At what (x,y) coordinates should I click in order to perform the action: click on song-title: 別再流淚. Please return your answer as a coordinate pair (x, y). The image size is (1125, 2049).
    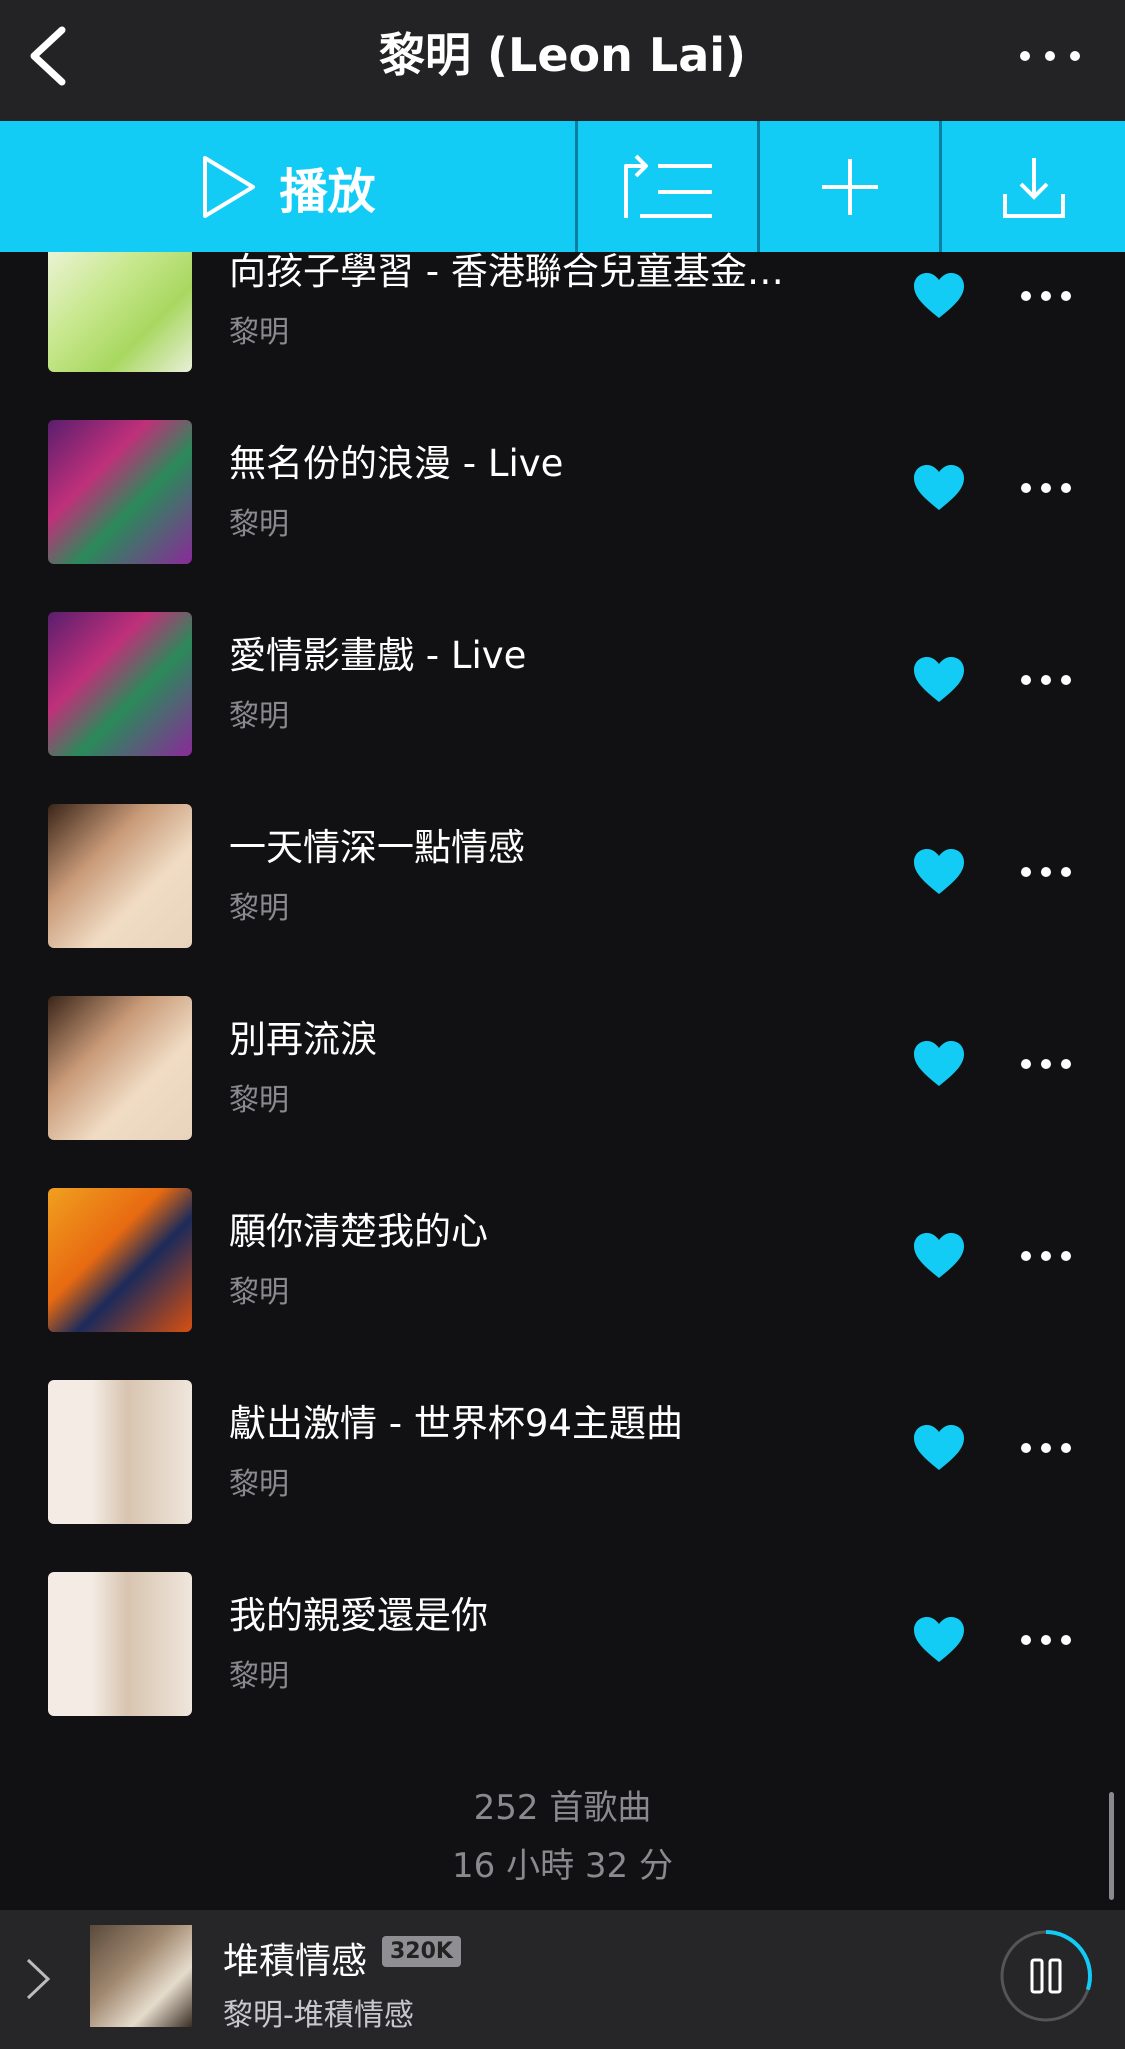
    Looking at the image, I should click on (303, 1039).